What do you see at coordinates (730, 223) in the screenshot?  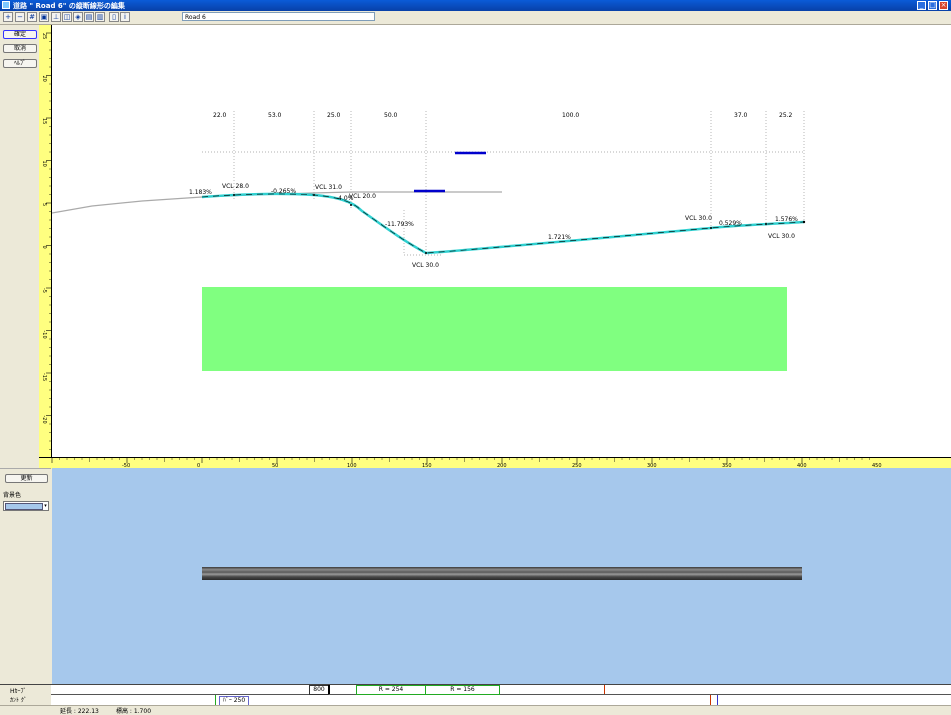 I see `grade-label: 0.529%` at bounding box center [730, 223].